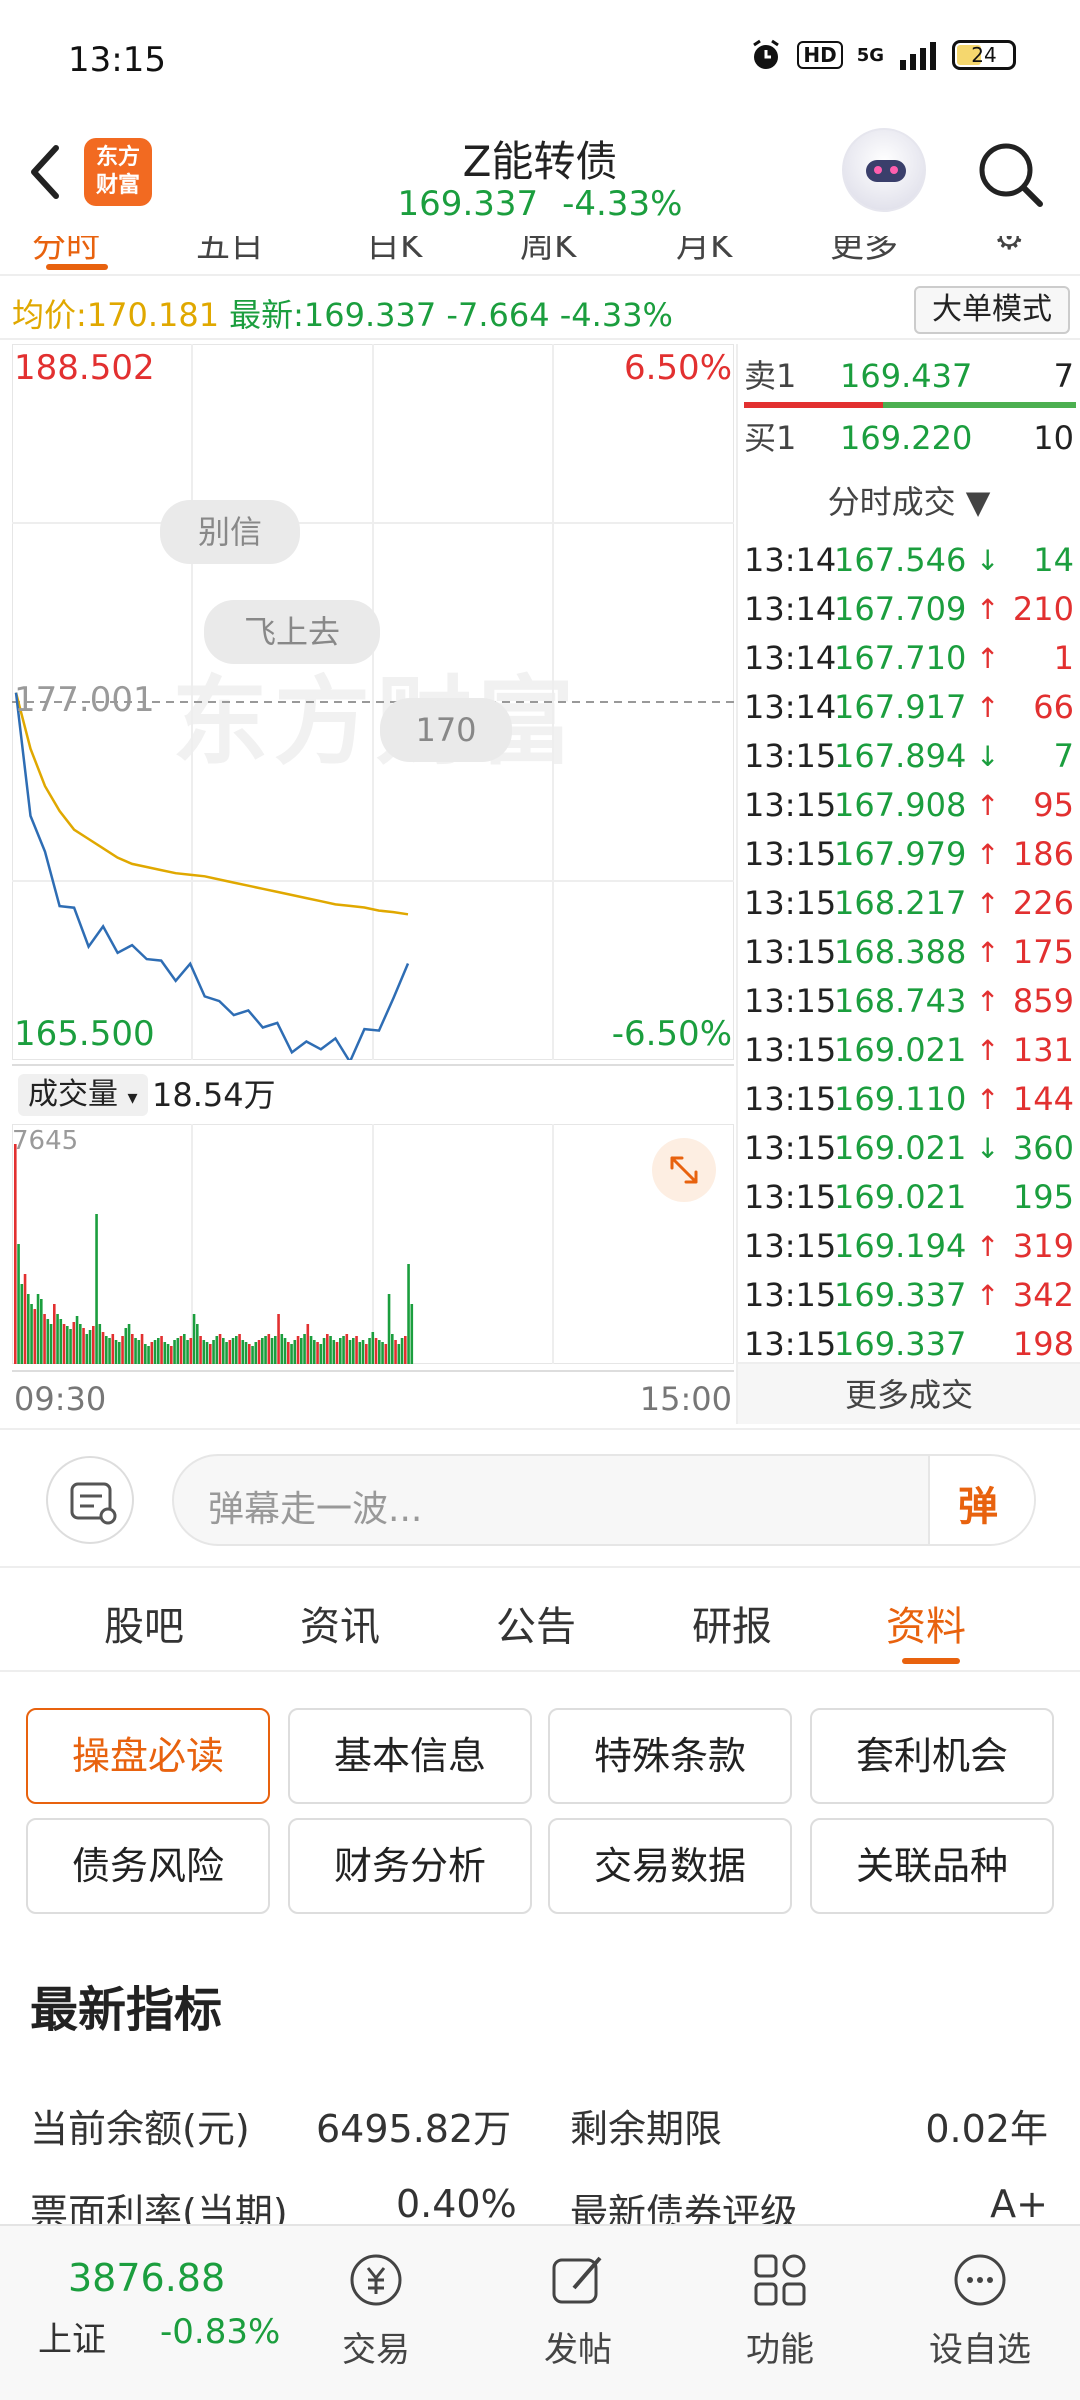 This screenshot has height=2400, width=1080. What do you see at coordinates (980, 2315) in the screenshot?
I see `nav-add-watchlist: 设自选` at bounding box center [980, 2315].